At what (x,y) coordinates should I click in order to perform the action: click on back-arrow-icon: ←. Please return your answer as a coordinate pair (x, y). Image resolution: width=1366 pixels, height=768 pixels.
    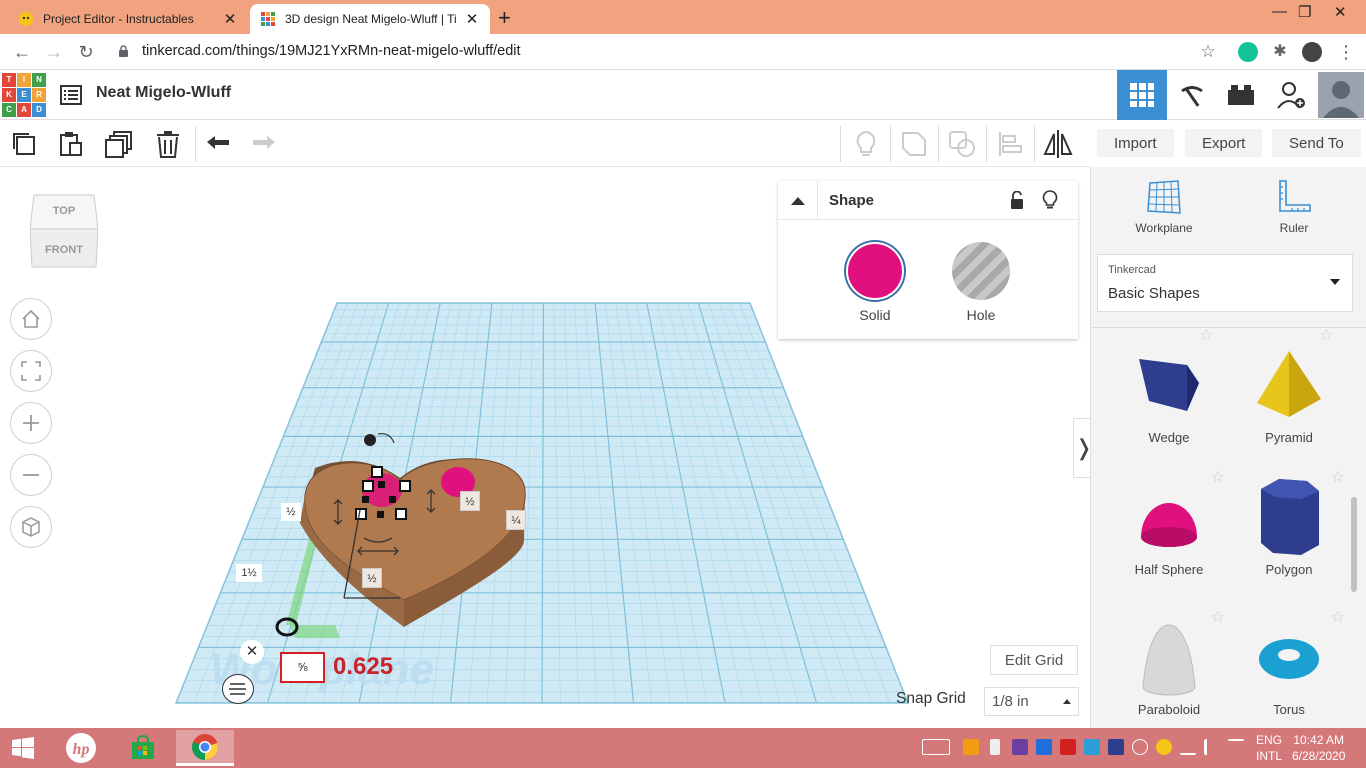
    Looking at the image, I should click on (22, 52).